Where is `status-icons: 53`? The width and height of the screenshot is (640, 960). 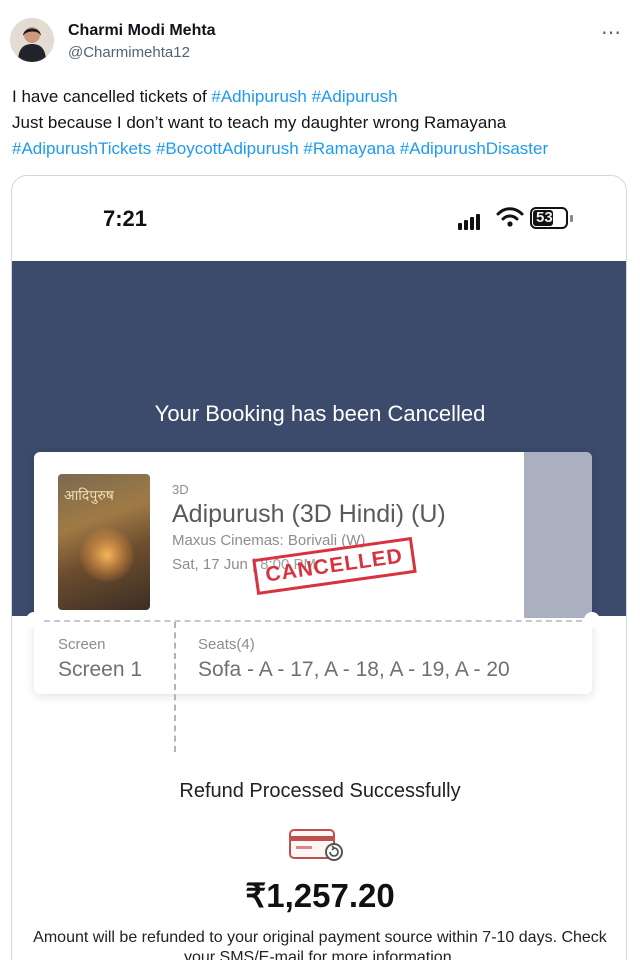 status-icons: 53 is located at coordinates (514, 219).